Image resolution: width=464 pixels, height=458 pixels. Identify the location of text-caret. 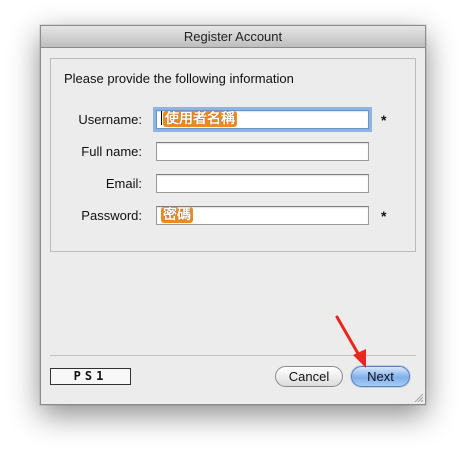
(161, 118).